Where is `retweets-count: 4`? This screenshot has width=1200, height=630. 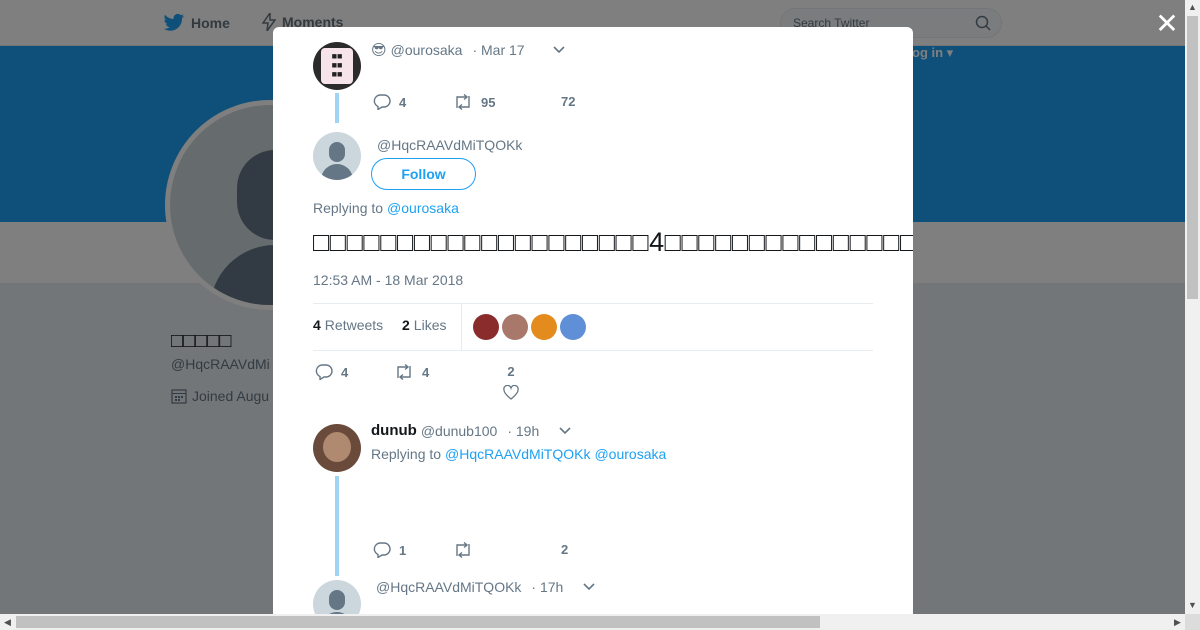
retweets-count: 4 is located at coordinates (317, 325).